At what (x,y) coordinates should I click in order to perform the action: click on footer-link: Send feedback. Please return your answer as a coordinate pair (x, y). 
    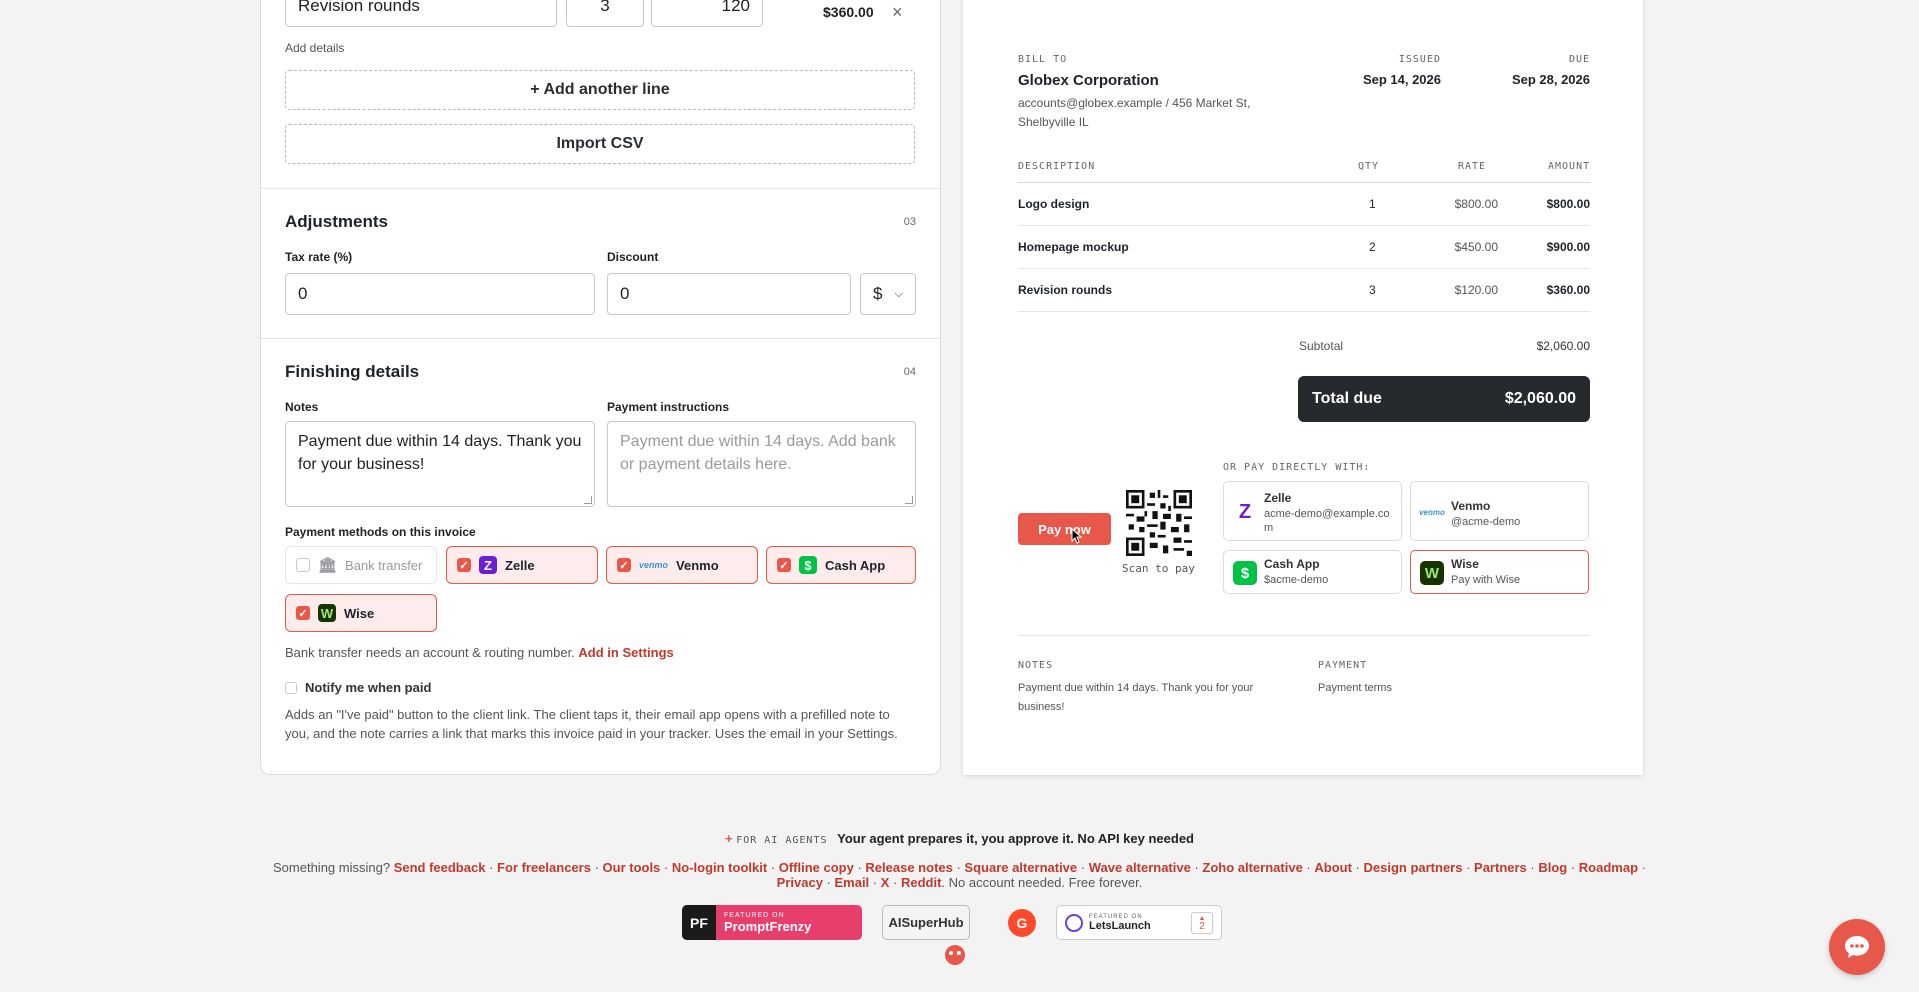
    Looking at the image, I should click on (440, 867).